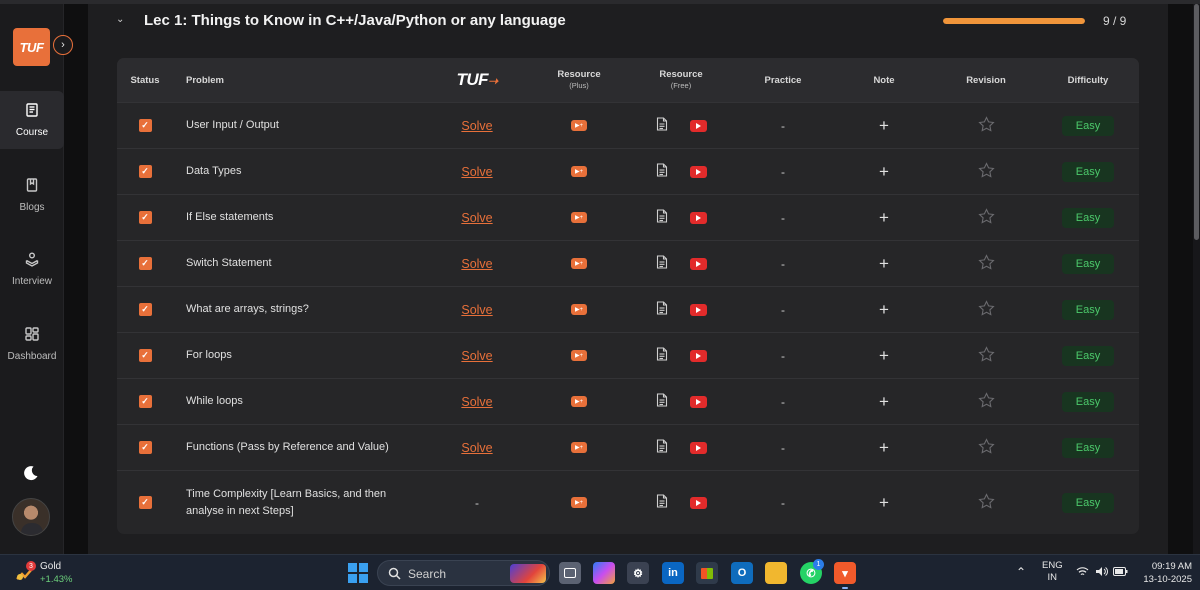  Describe the element at coordinates (32, 344) in the screenshot. I see `sidebar-item-dashboard: Dashboard` at that location.